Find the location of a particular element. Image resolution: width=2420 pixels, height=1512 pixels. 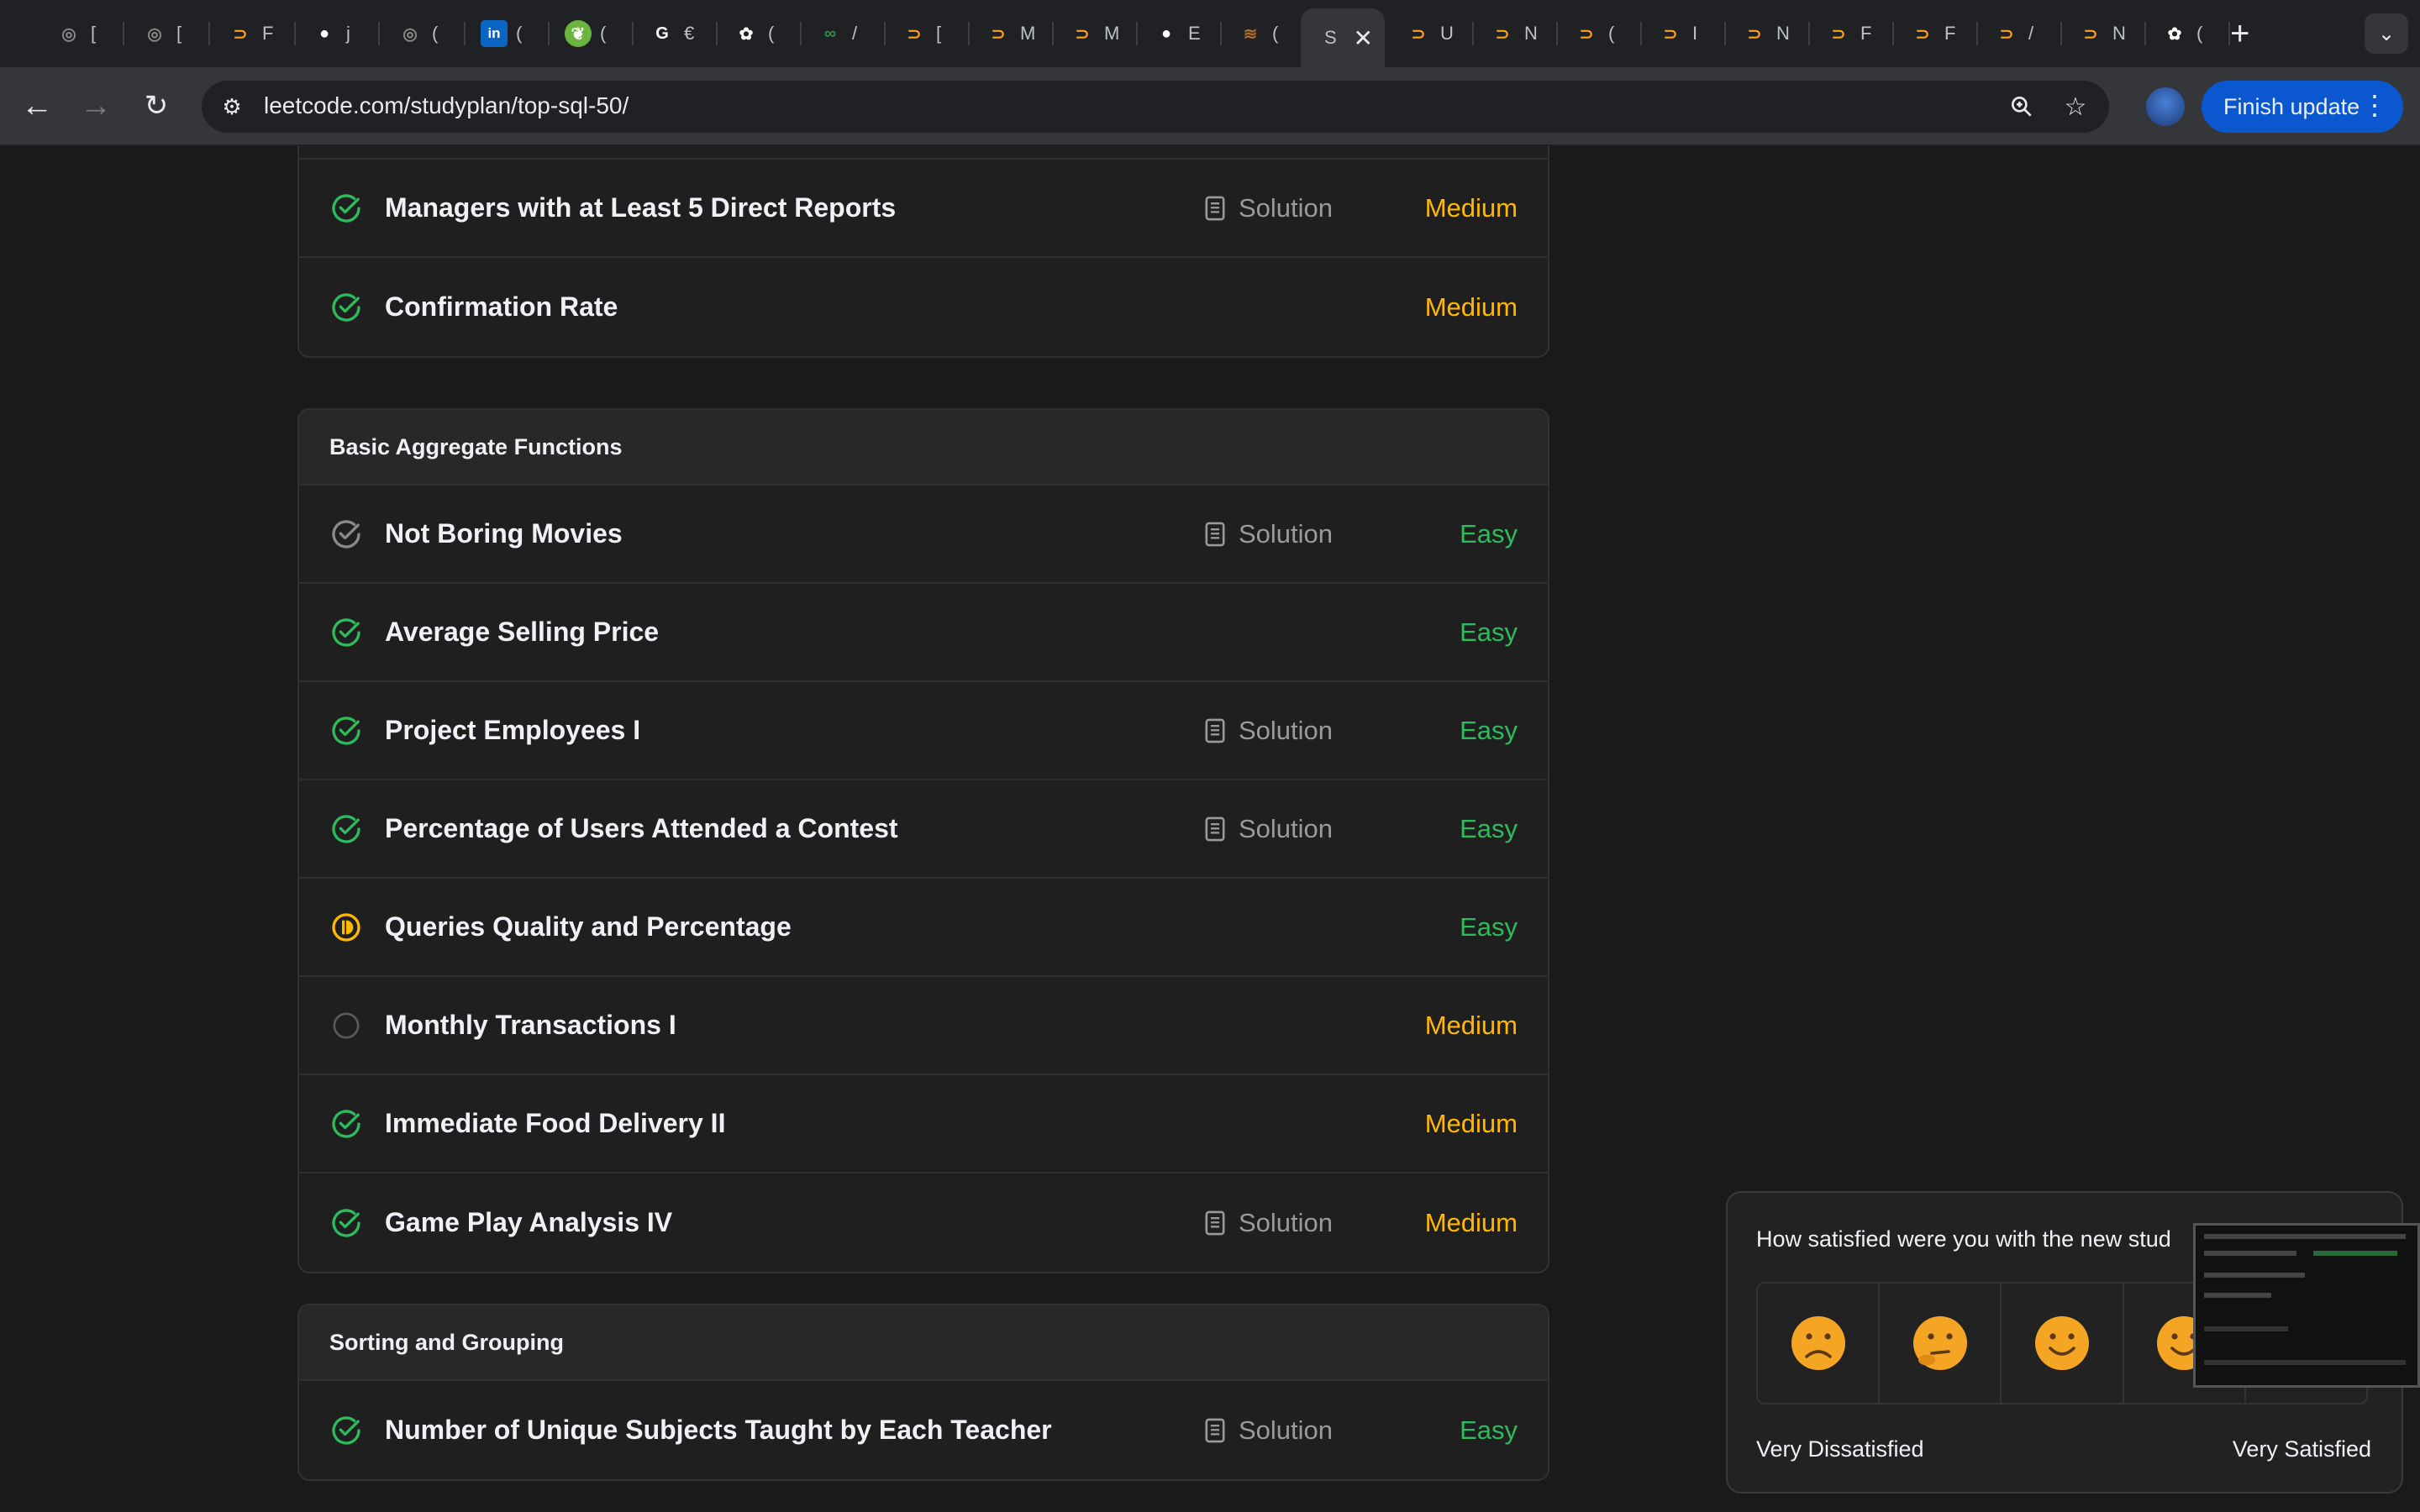

circle-logo-icon: ◎ is located at coordinates (154, 34).